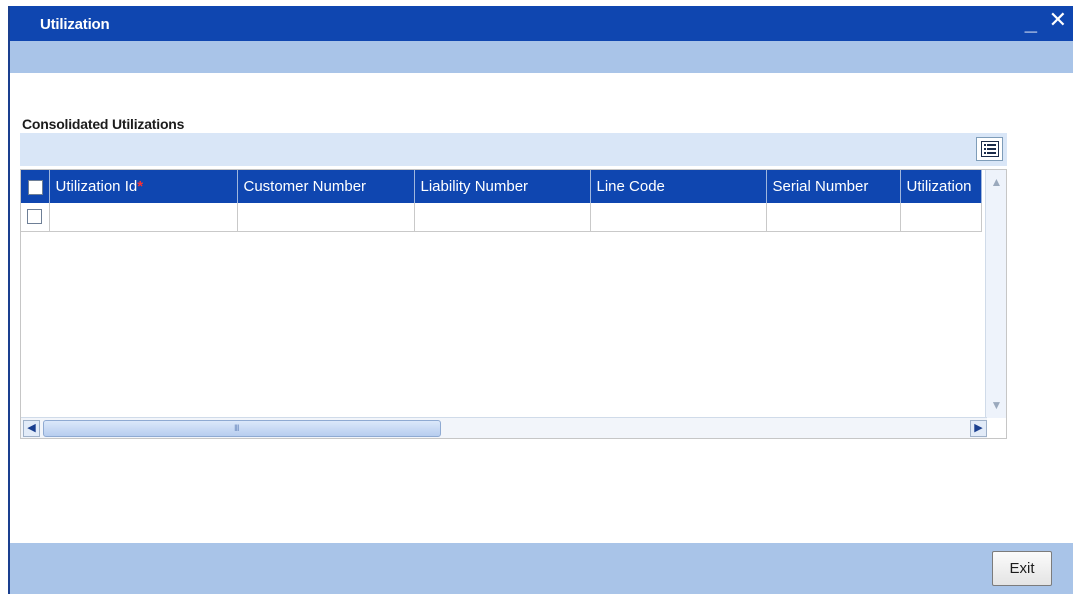 The height and width of the screenshot is (594, 1073). I want to click on column-header-utilization: Utilization, so click(941, 186).